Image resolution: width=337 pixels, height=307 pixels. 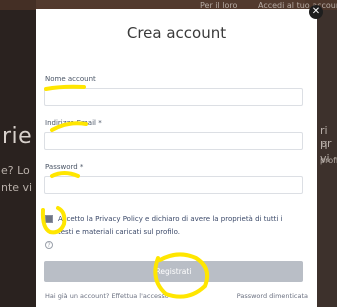 What do you see at coordinates (316, 12) in the screenshot?
I see `close-icon: ✕` at bounding box center [316, 12].